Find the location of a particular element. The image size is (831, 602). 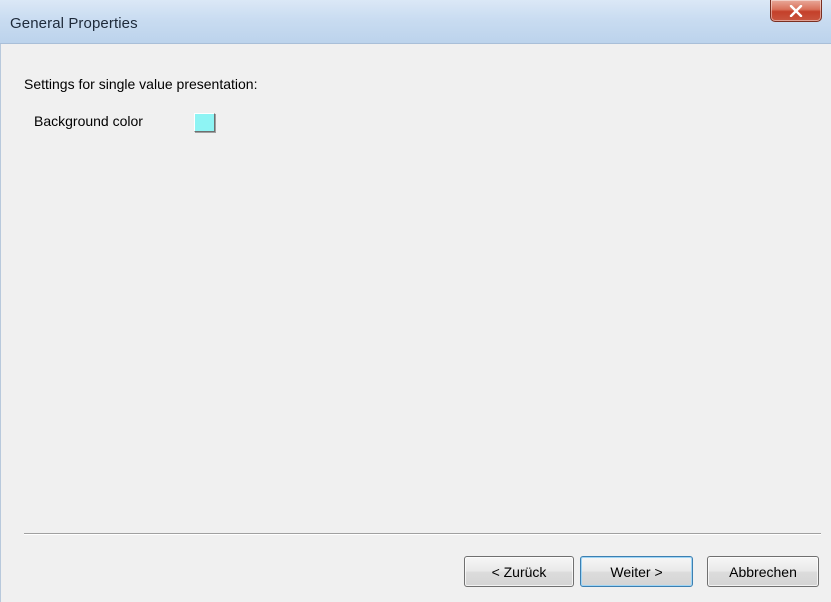

section-label: Settings for single value presentation: is located at coordinates (141, 84).